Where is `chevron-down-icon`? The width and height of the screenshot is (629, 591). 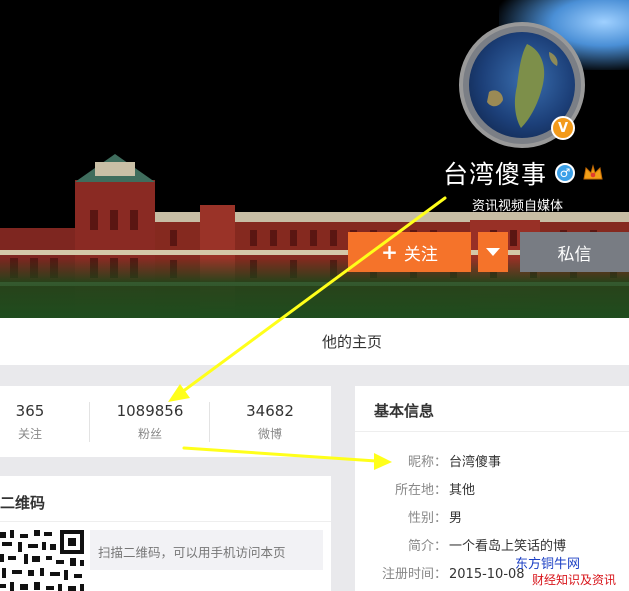 chevron-down-icon is located at coordinates (493, 252).